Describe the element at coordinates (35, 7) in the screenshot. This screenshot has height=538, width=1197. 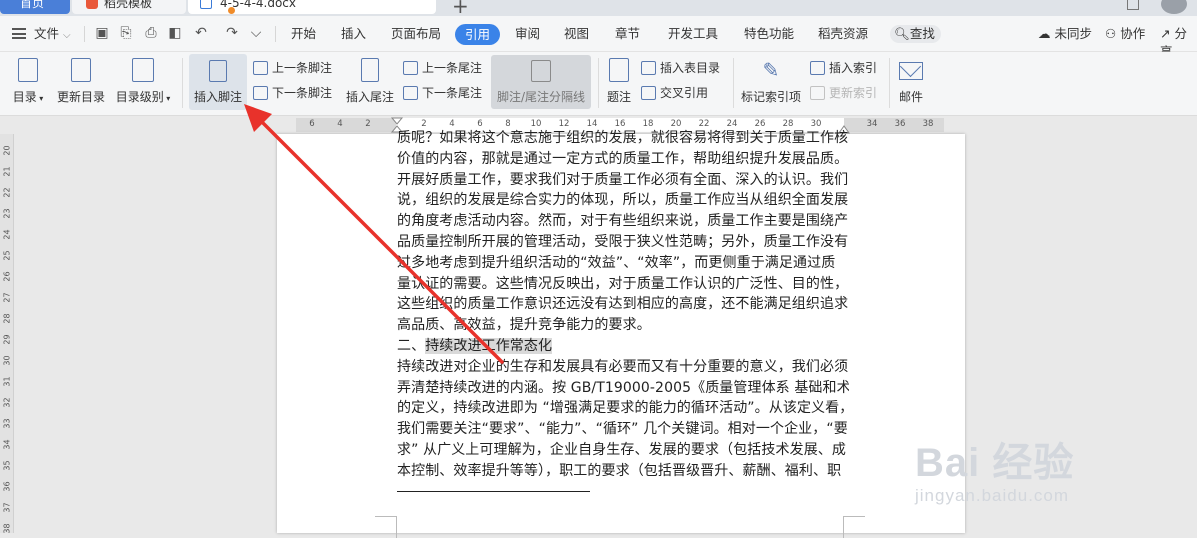
I see `tab-home: 首页` at that location.